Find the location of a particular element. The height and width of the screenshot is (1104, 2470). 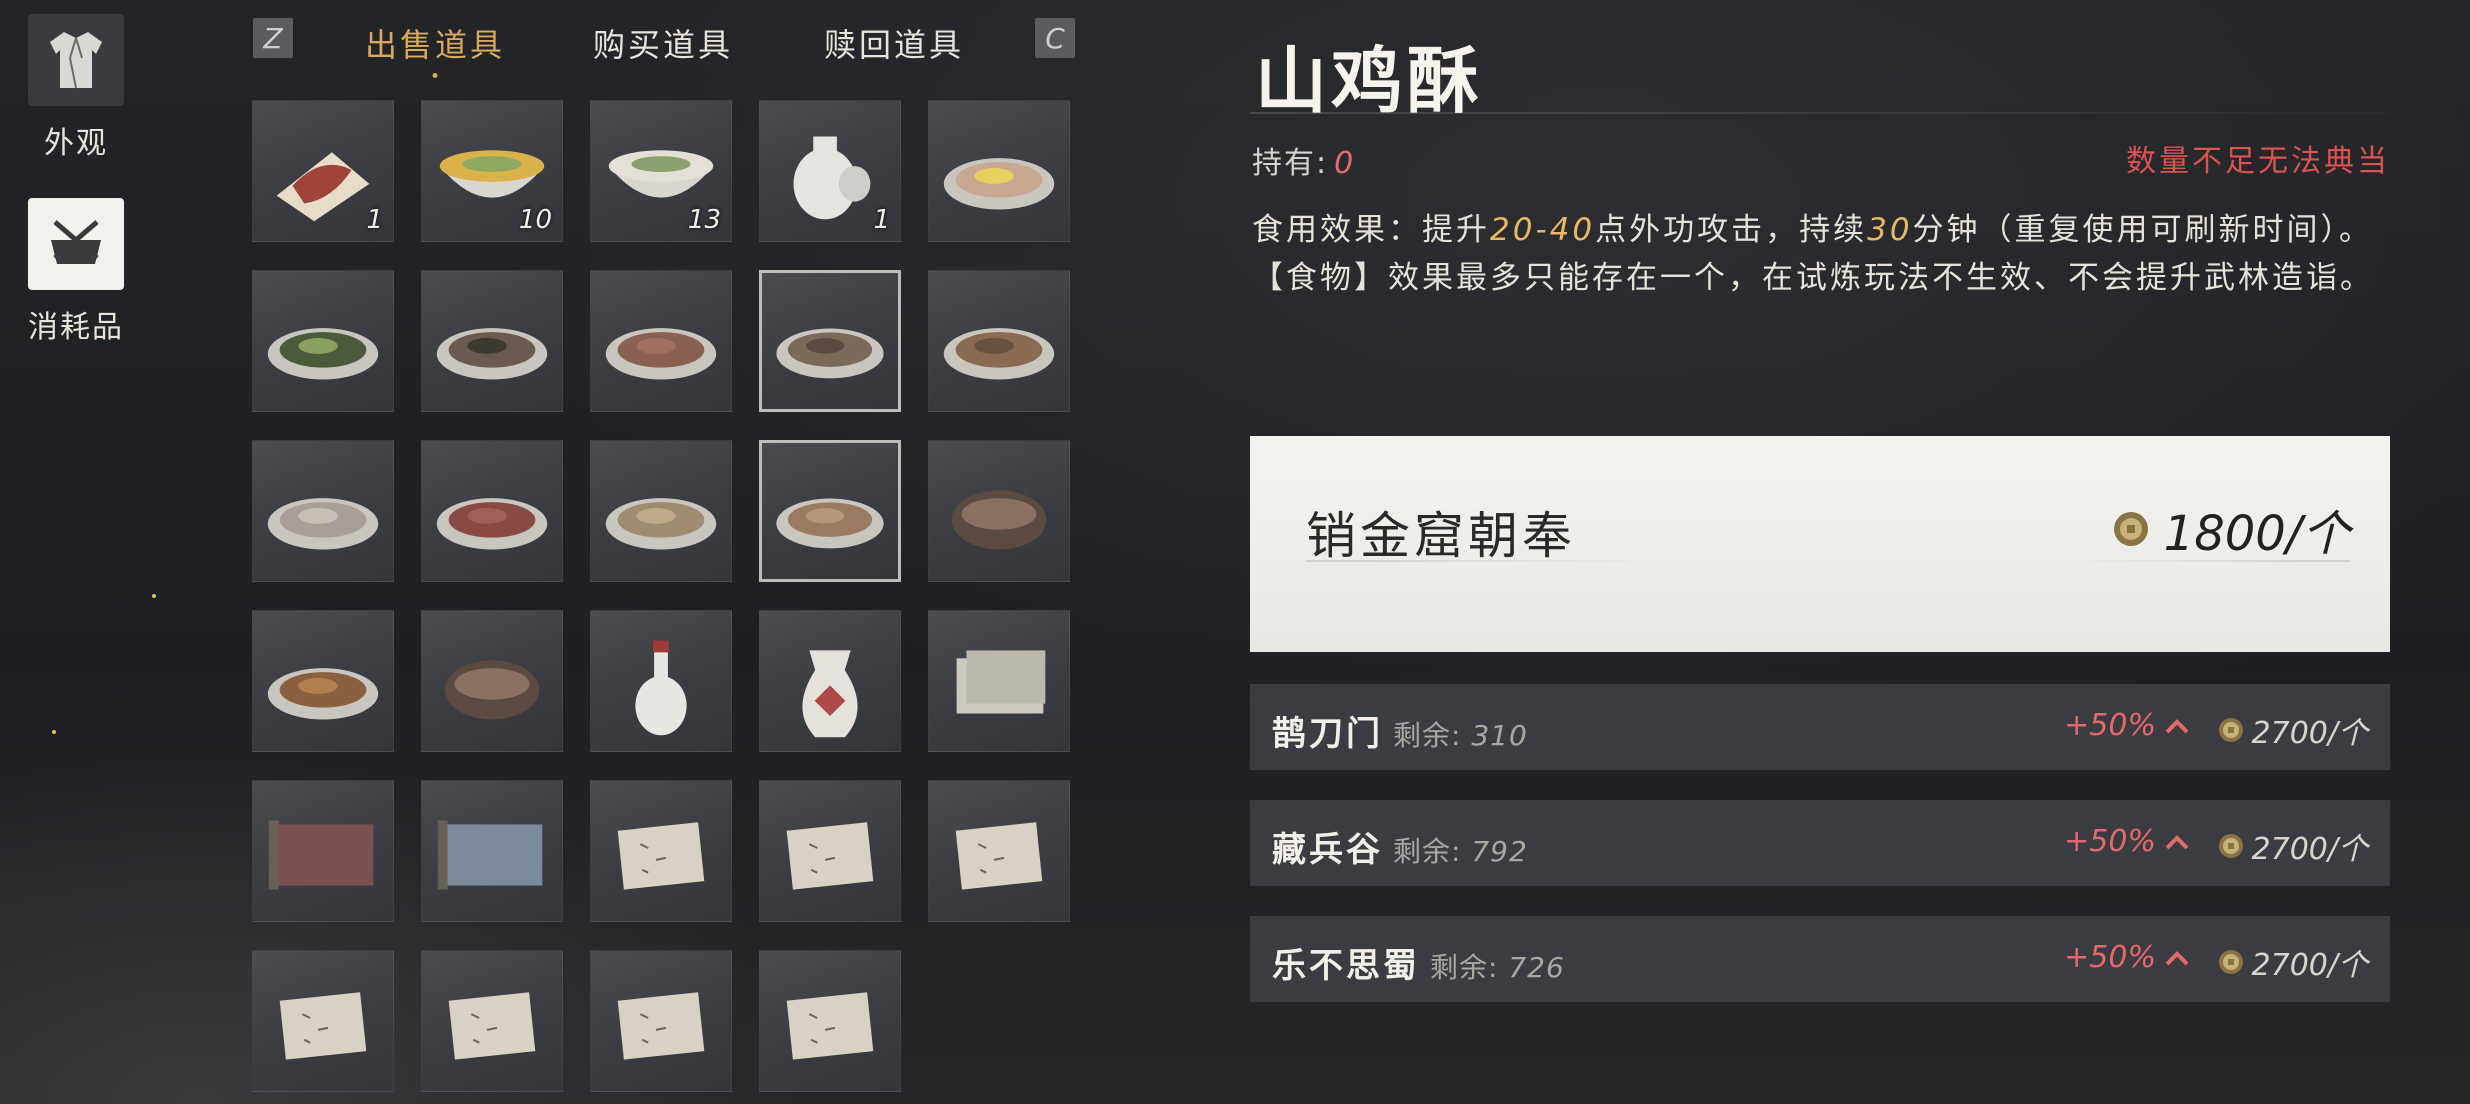

braised-bowl-icon is located at coordinates (661, 354).